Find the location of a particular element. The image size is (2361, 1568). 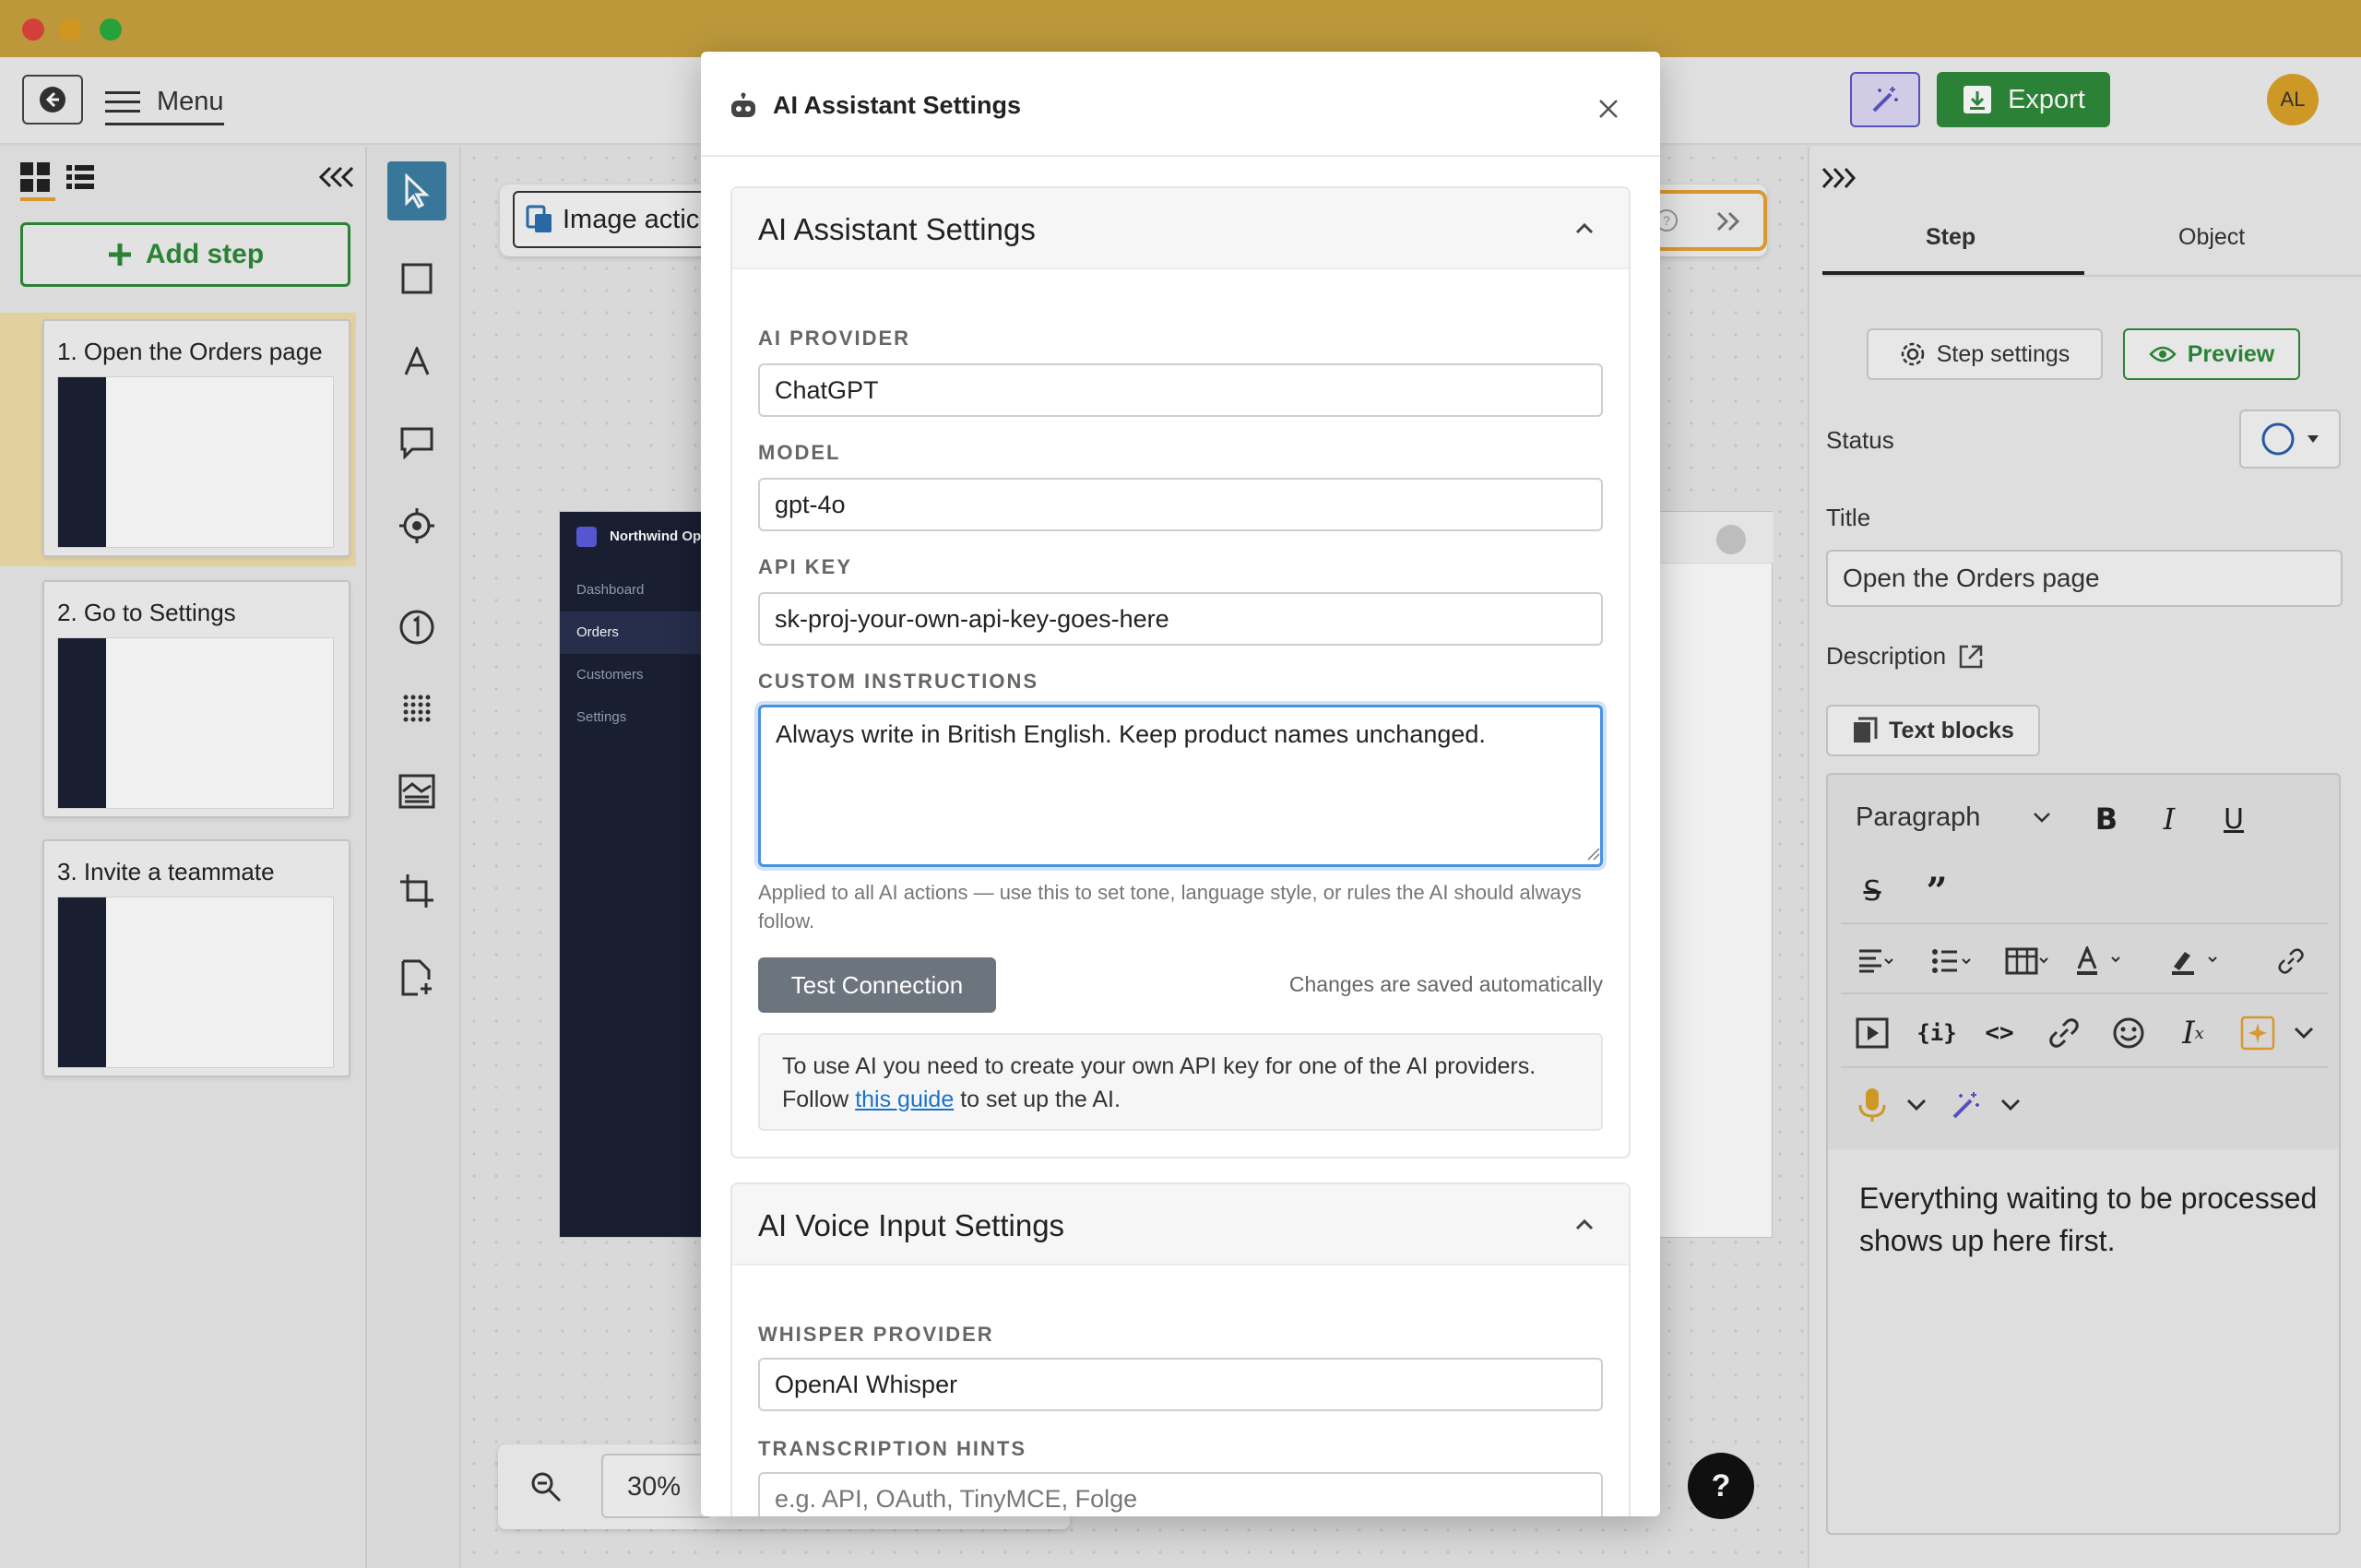

whisper-provider-select: OpenAI Whisper is located at coordinates (1180, 1384).